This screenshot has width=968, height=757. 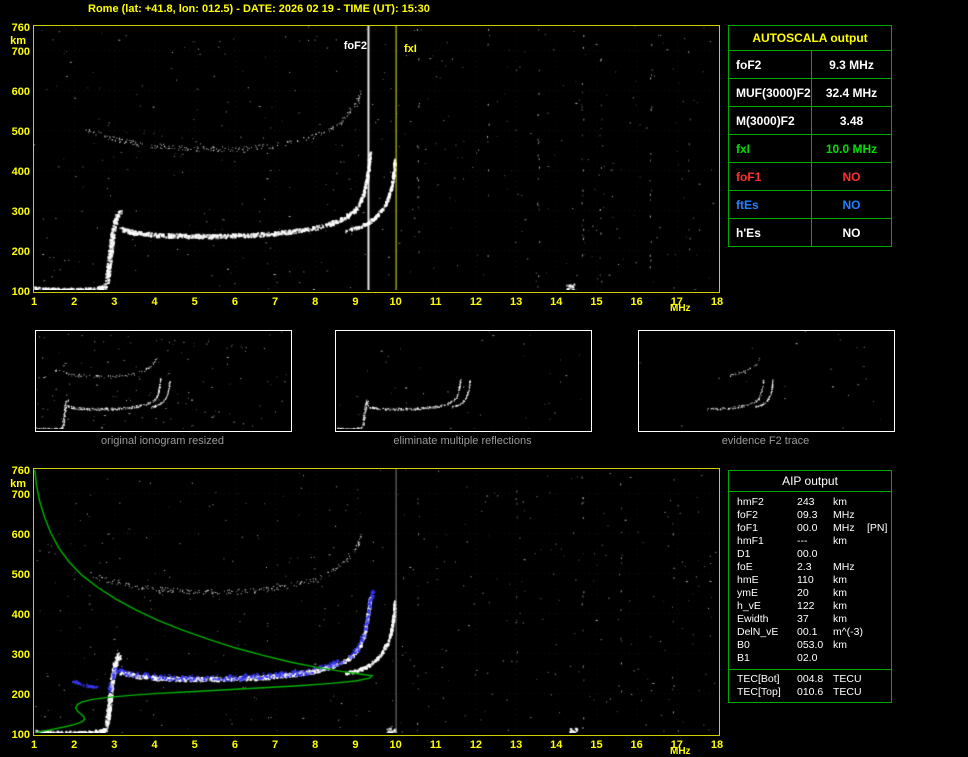 What do you see at coordinates (748, 515) in the screenshot?
I see `aip-param: foF2` at bounding box center [748, 515].